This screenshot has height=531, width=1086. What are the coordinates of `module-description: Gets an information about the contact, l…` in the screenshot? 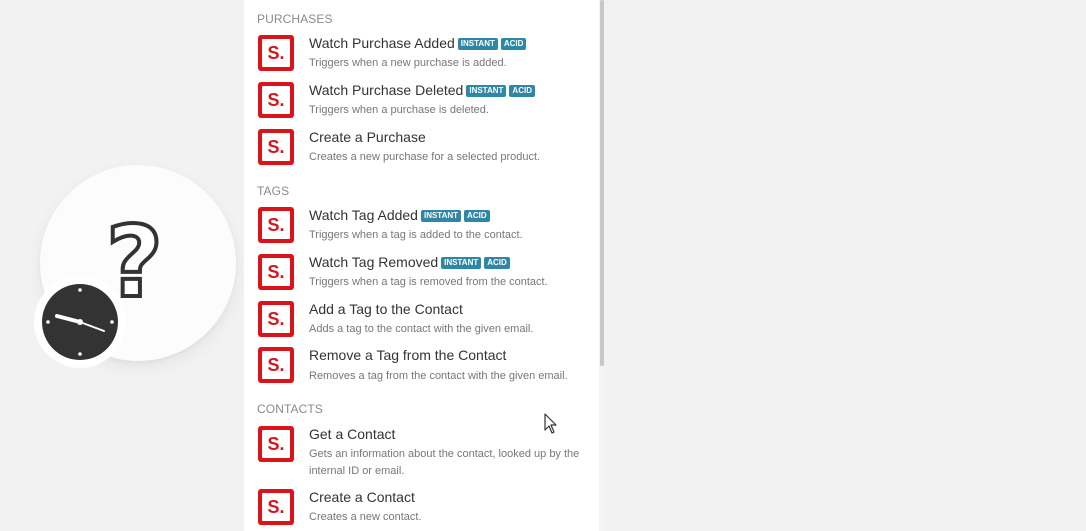 It's located at (444, 462).